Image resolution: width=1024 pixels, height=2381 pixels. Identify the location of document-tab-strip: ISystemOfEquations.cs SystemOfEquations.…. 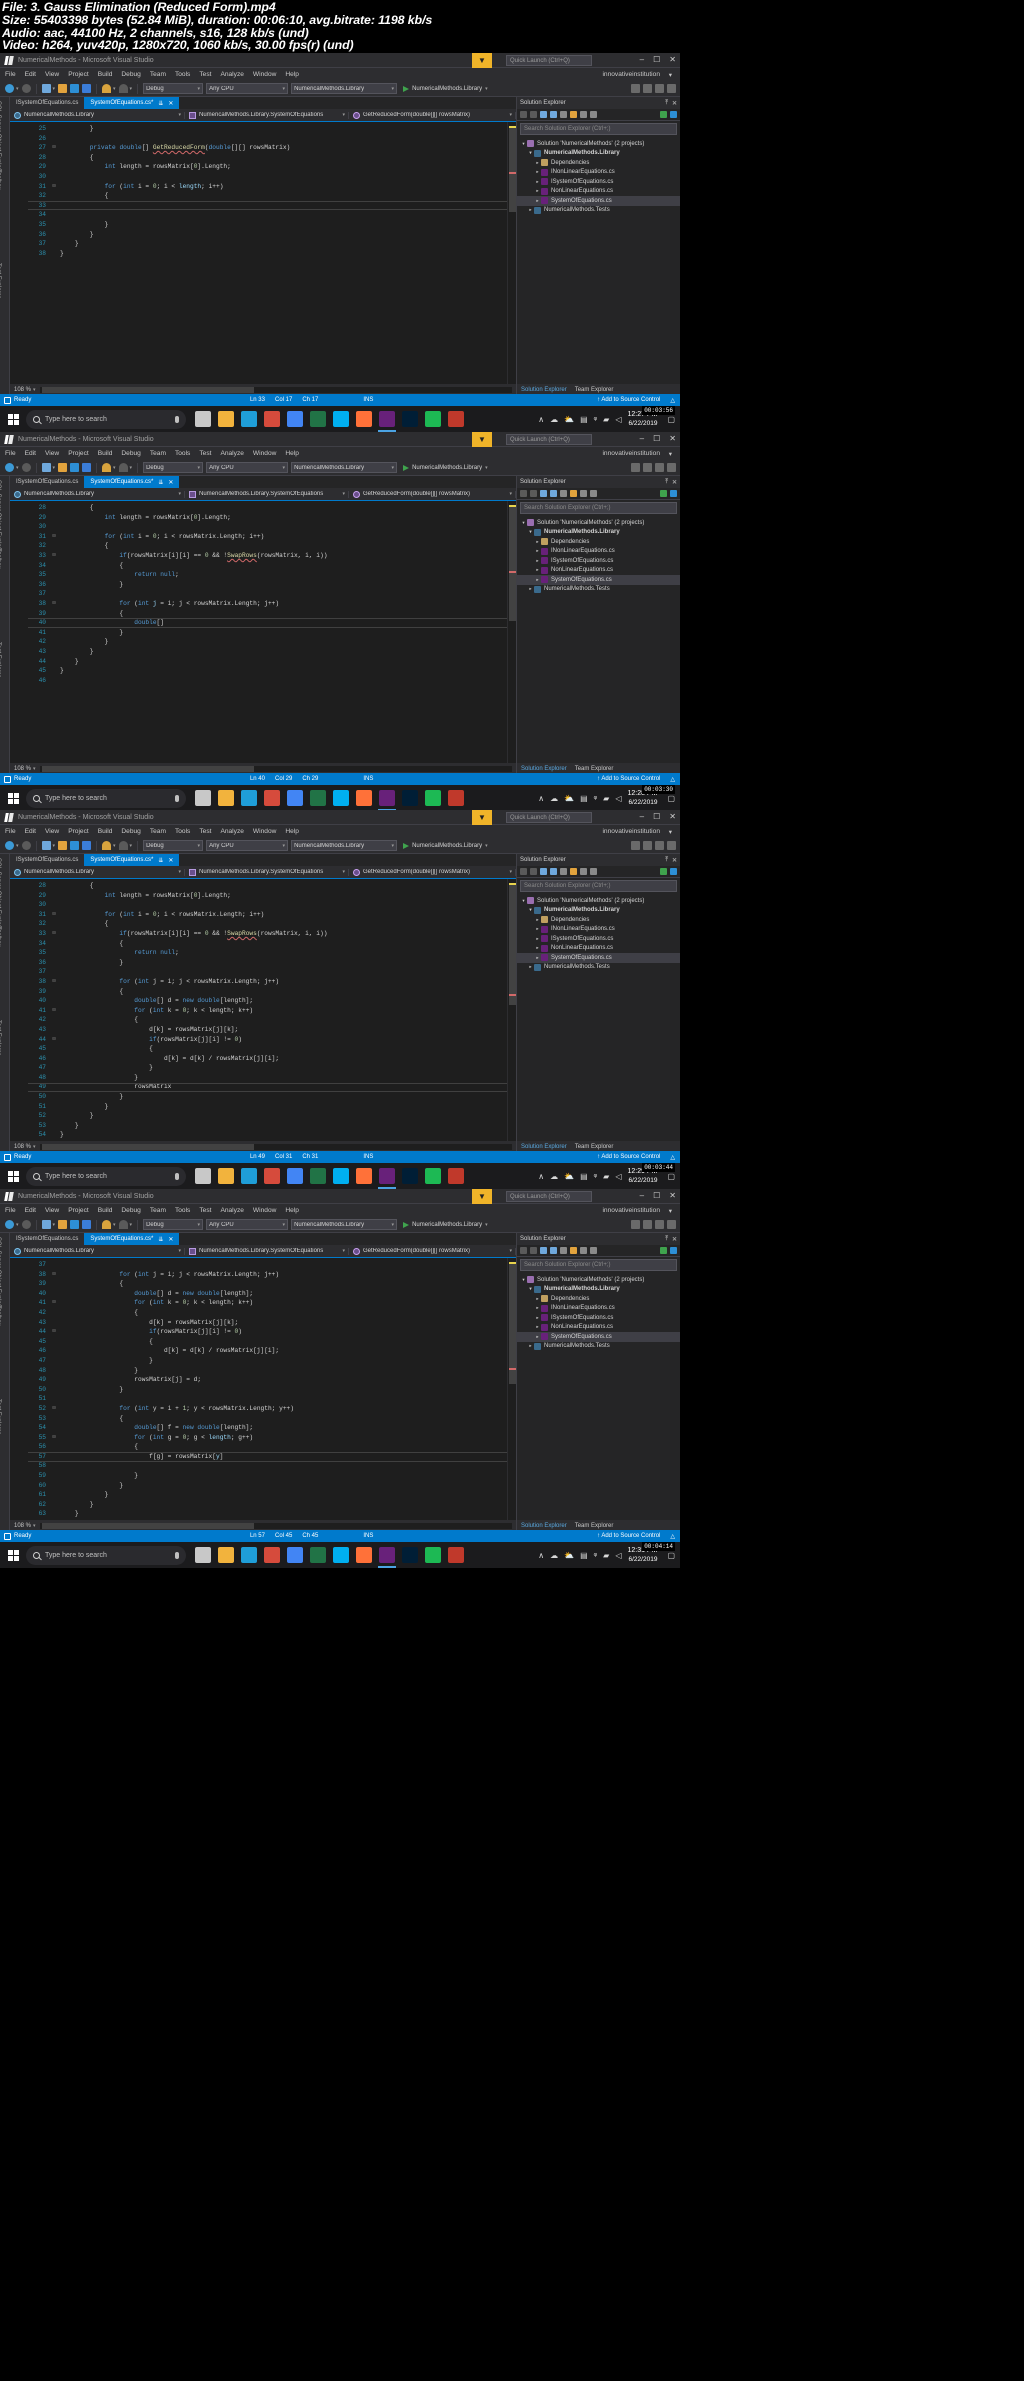
(263, 103).